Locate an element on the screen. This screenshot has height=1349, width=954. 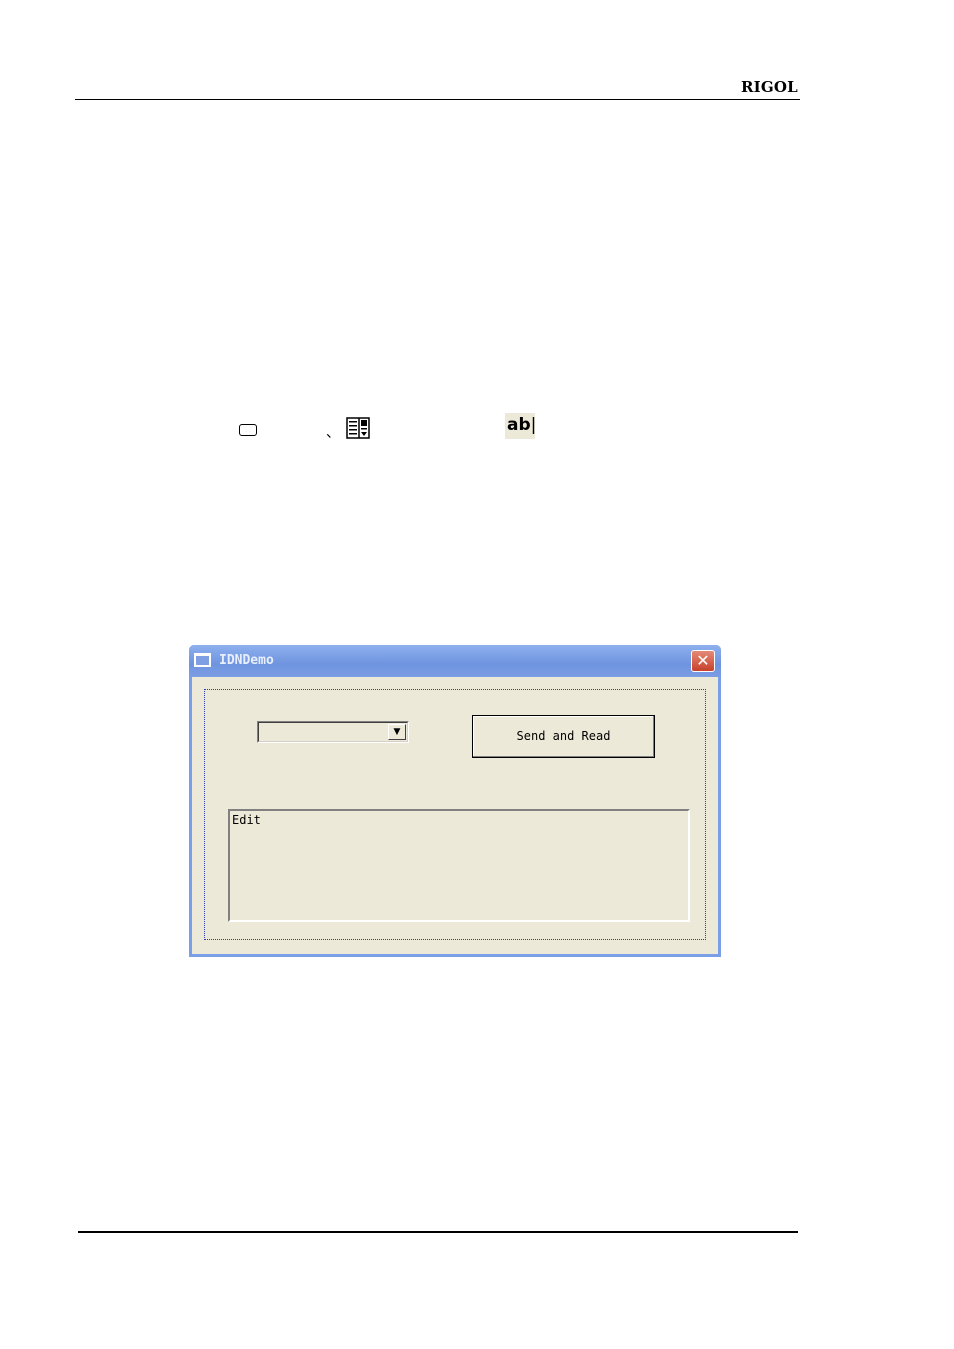
header-rule is located at coordinates (437, 99).